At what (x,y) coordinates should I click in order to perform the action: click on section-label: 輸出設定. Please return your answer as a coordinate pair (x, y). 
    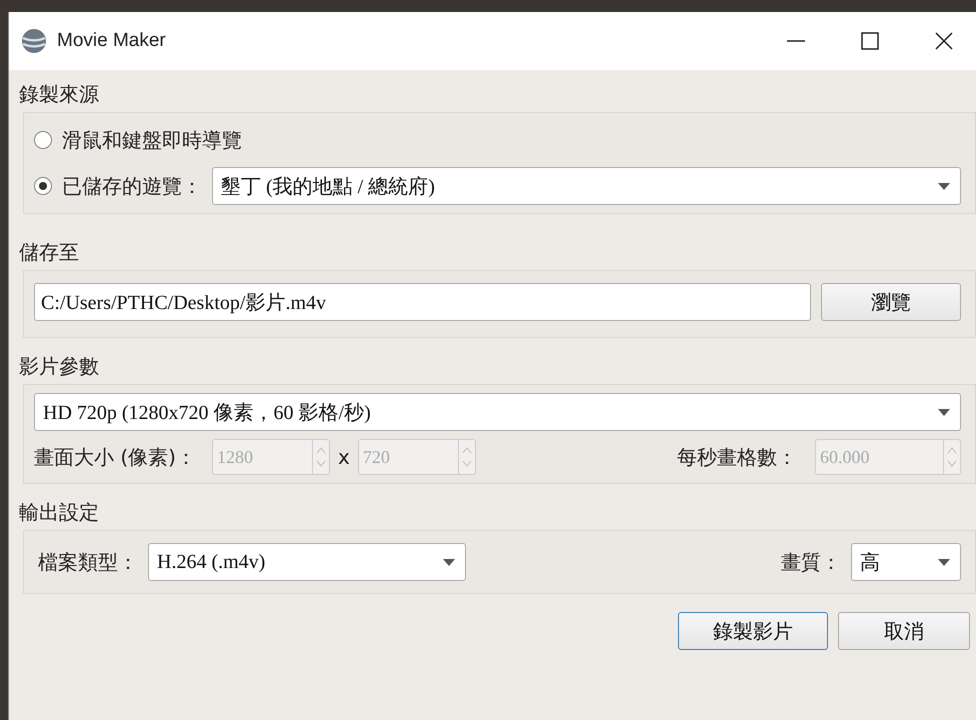
    Looking at the image, I should click on (59, 512).